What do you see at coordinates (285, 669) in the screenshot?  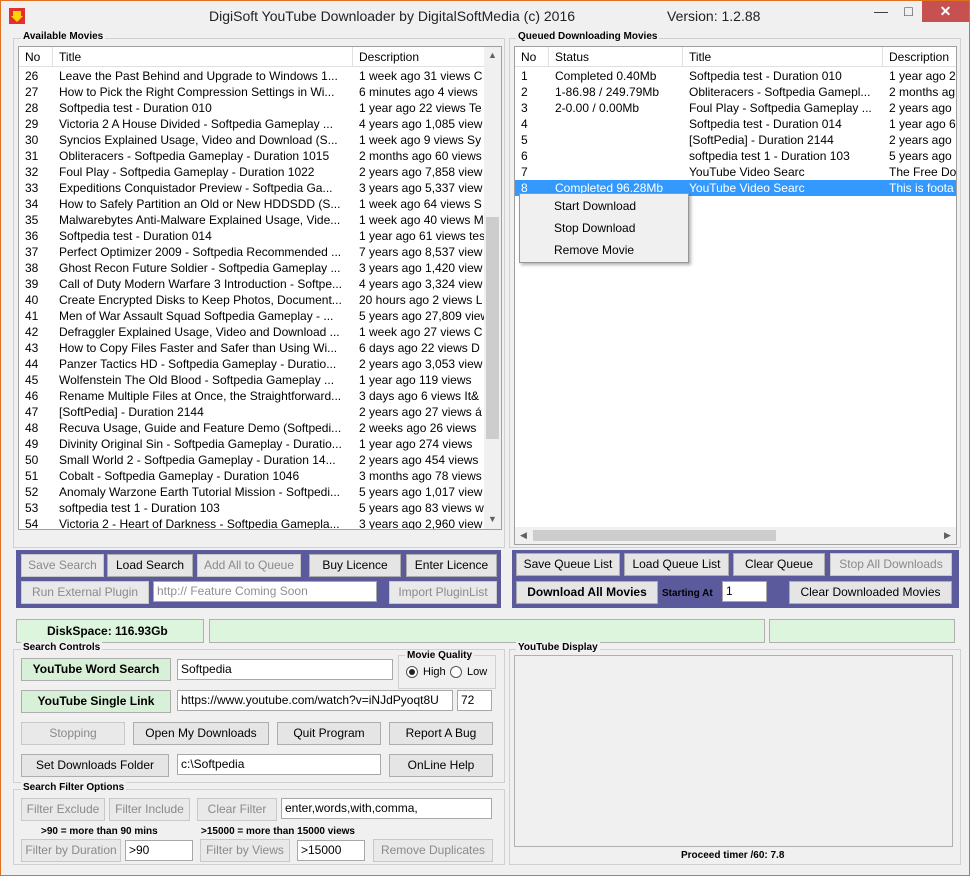 I see `word-search-input: Softpedia` at bounding box center [285, 669].